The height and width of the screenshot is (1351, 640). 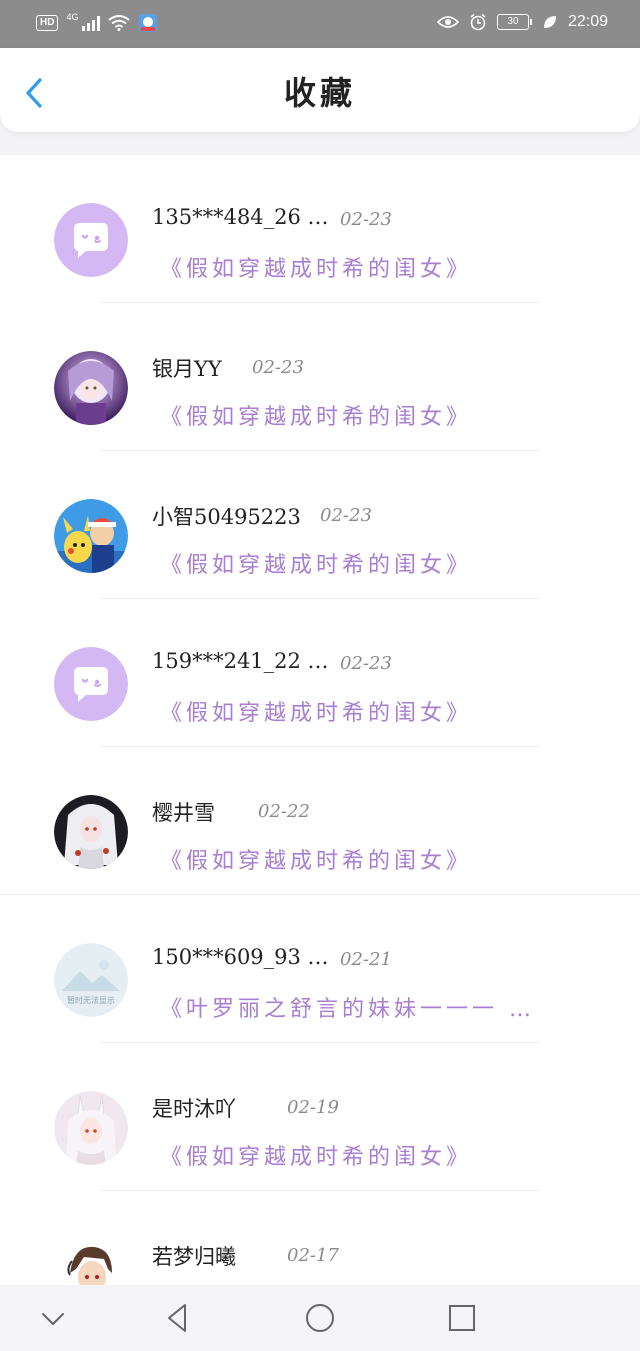 What do you see at coordinates (313, 1255) in the screenshot?
I see `favorite-date: 02-17` at bounding box center [313, 1255].